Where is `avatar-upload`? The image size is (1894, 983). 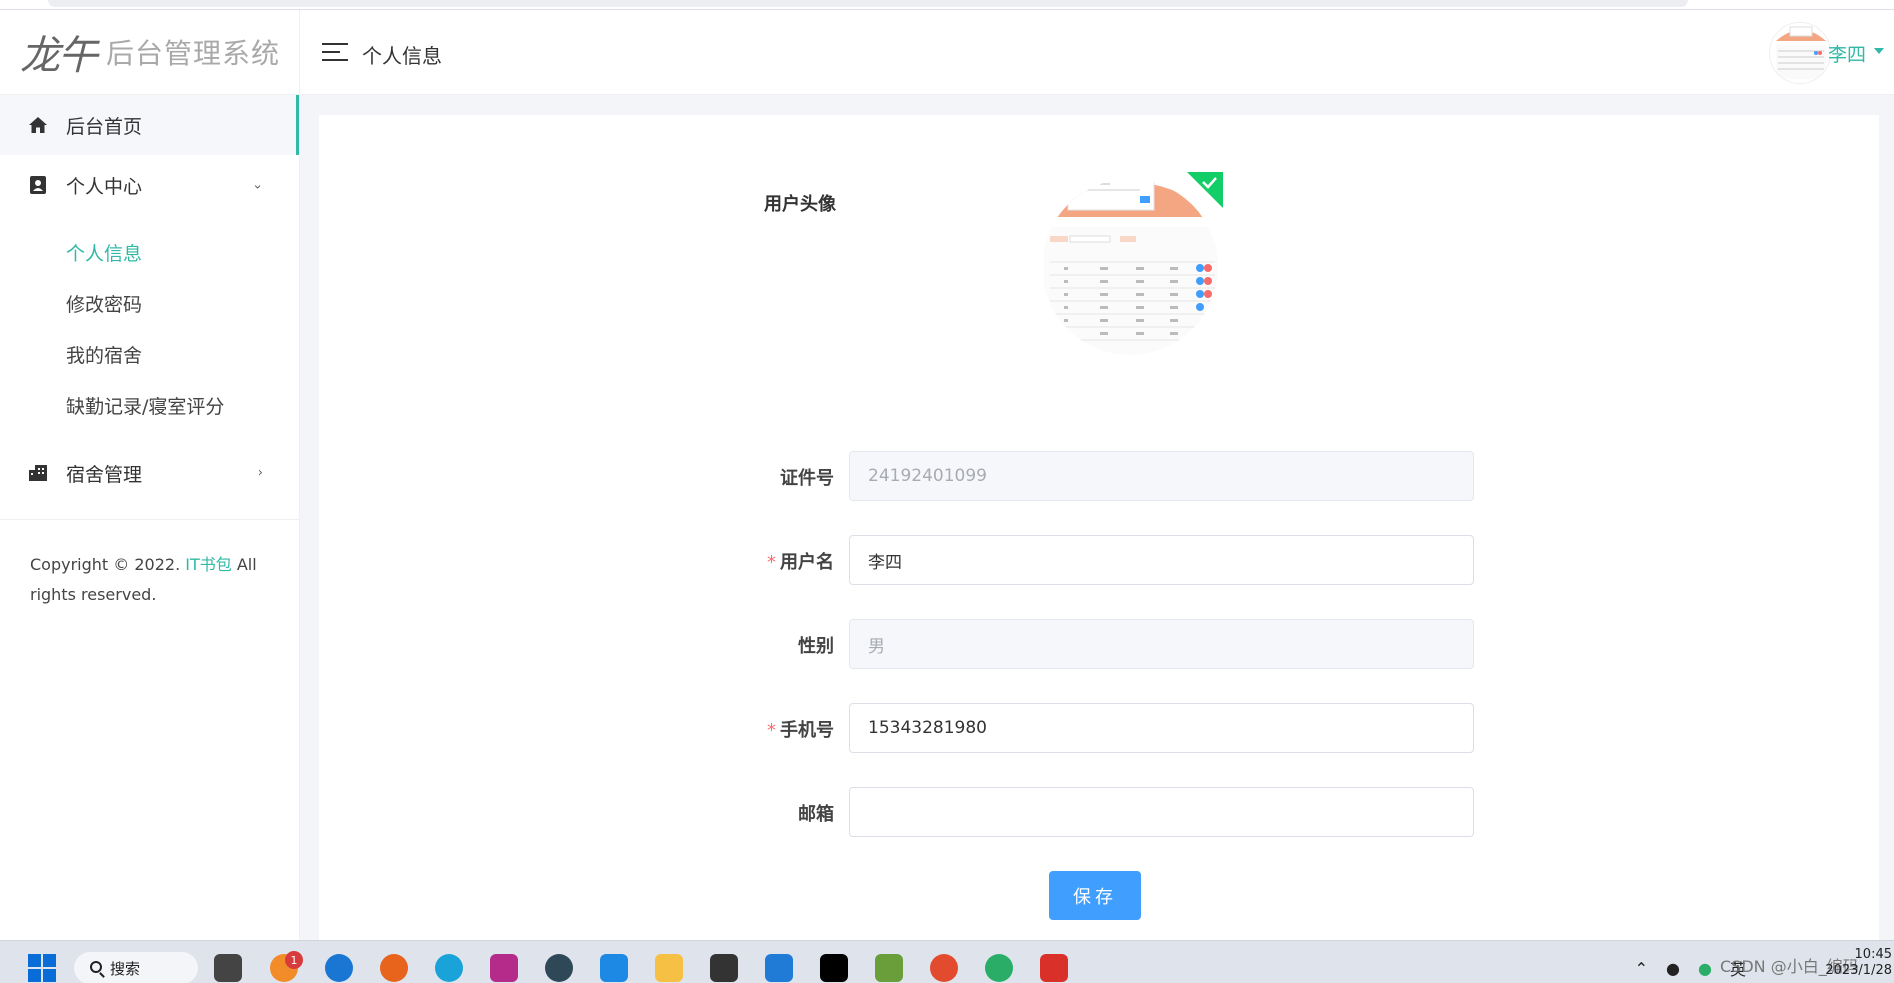 avatar-upload is located at coordinates (1131, 267).